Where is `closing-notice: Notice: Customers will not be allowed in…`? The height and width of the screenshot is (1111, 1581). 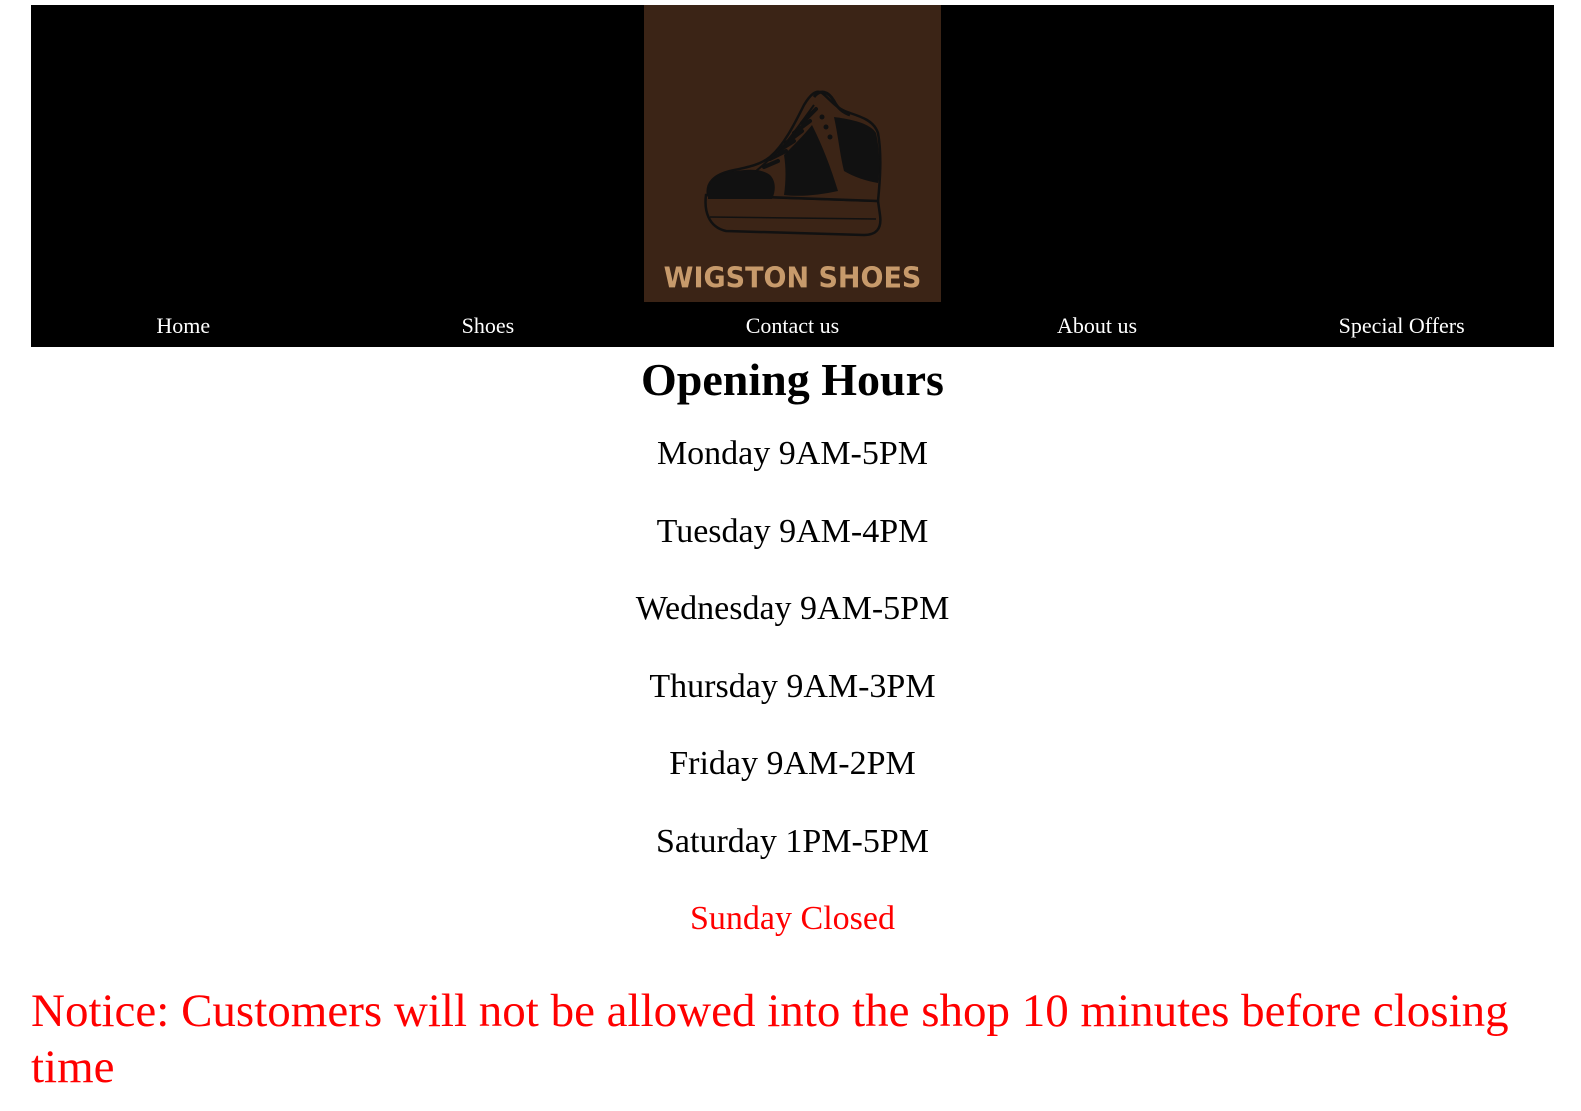 closing-notice: Notice: Customers will not be allowed in… is located at coordinates (770, 1039).